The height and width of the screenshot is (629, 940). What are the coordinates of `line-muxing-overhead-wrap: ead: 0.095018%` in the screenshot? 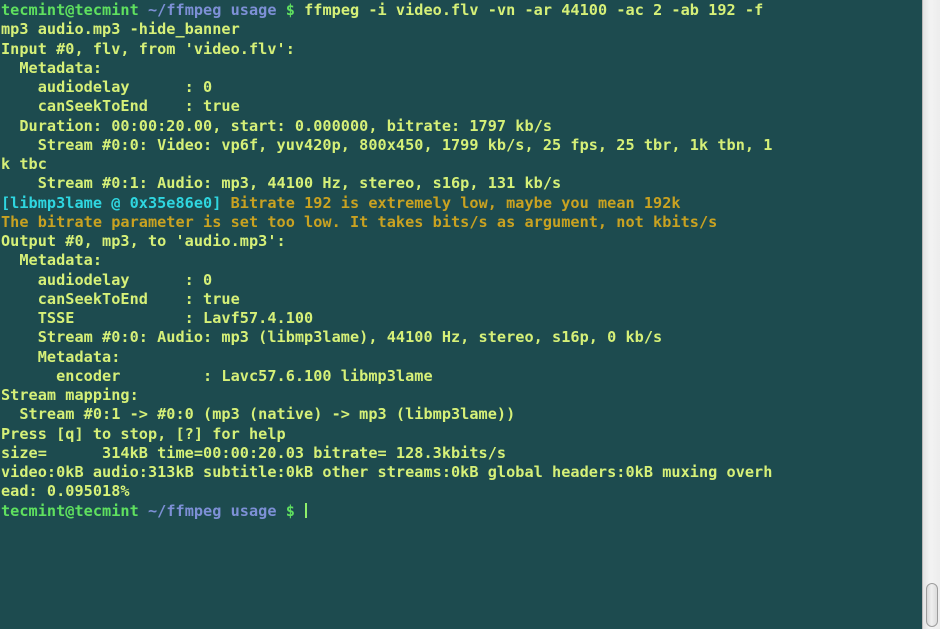 It's located at (461, 491).